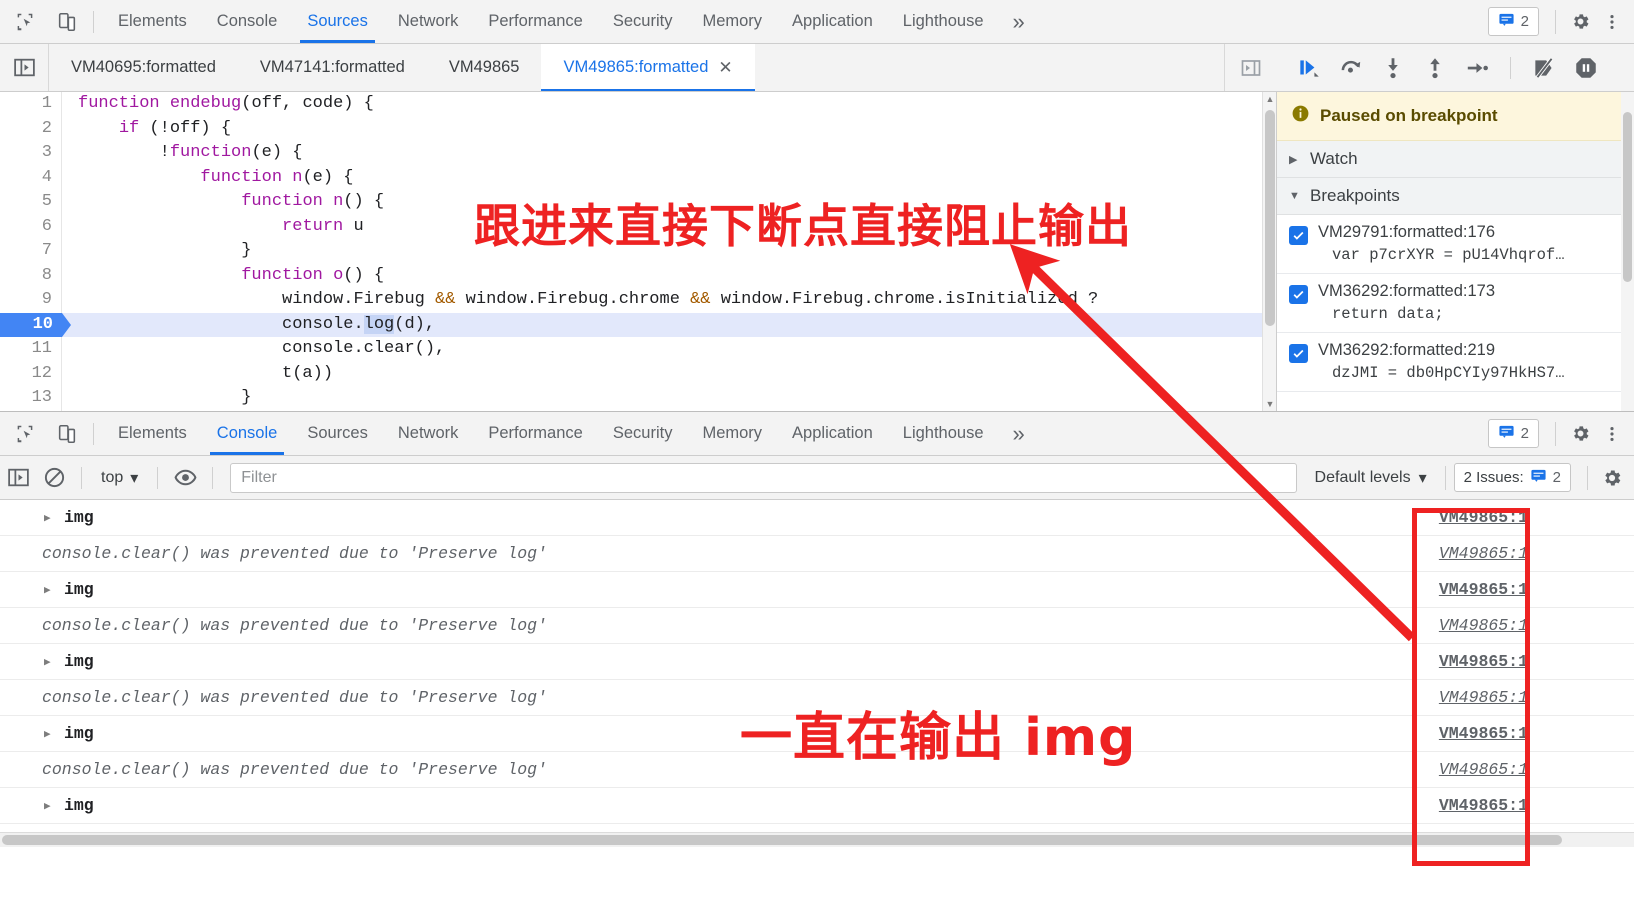 The image size is (1634, 912). I want to click on show-console-sidebar-icon, so click(18, 478).